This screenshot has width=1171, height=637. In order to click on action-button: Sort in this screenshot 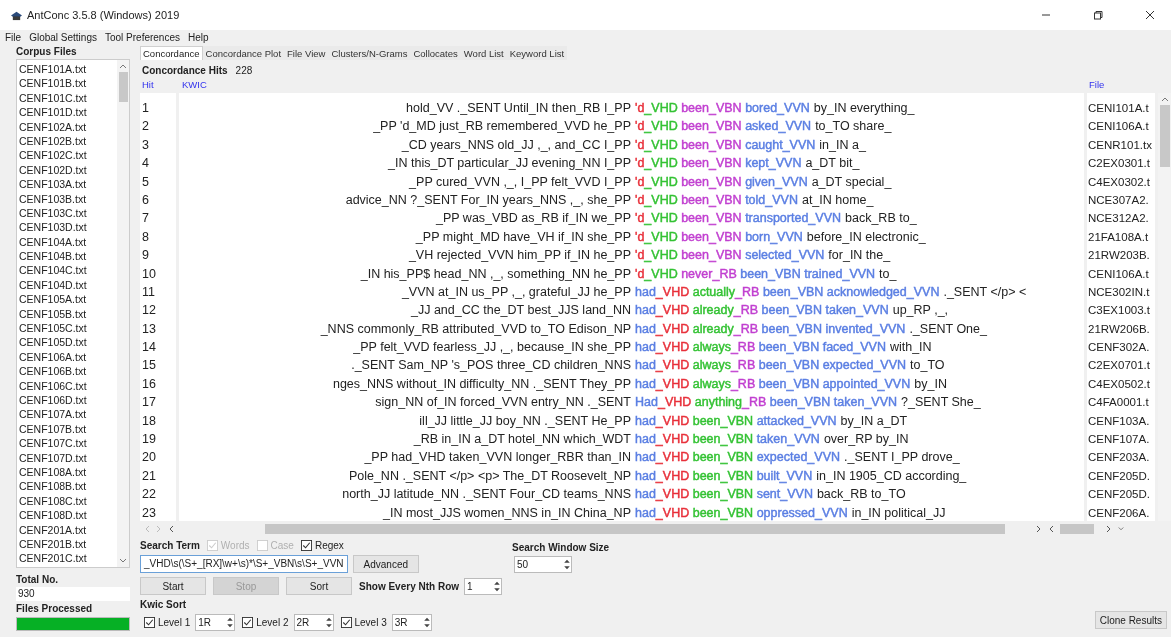, I will do `click(319, 586)`.